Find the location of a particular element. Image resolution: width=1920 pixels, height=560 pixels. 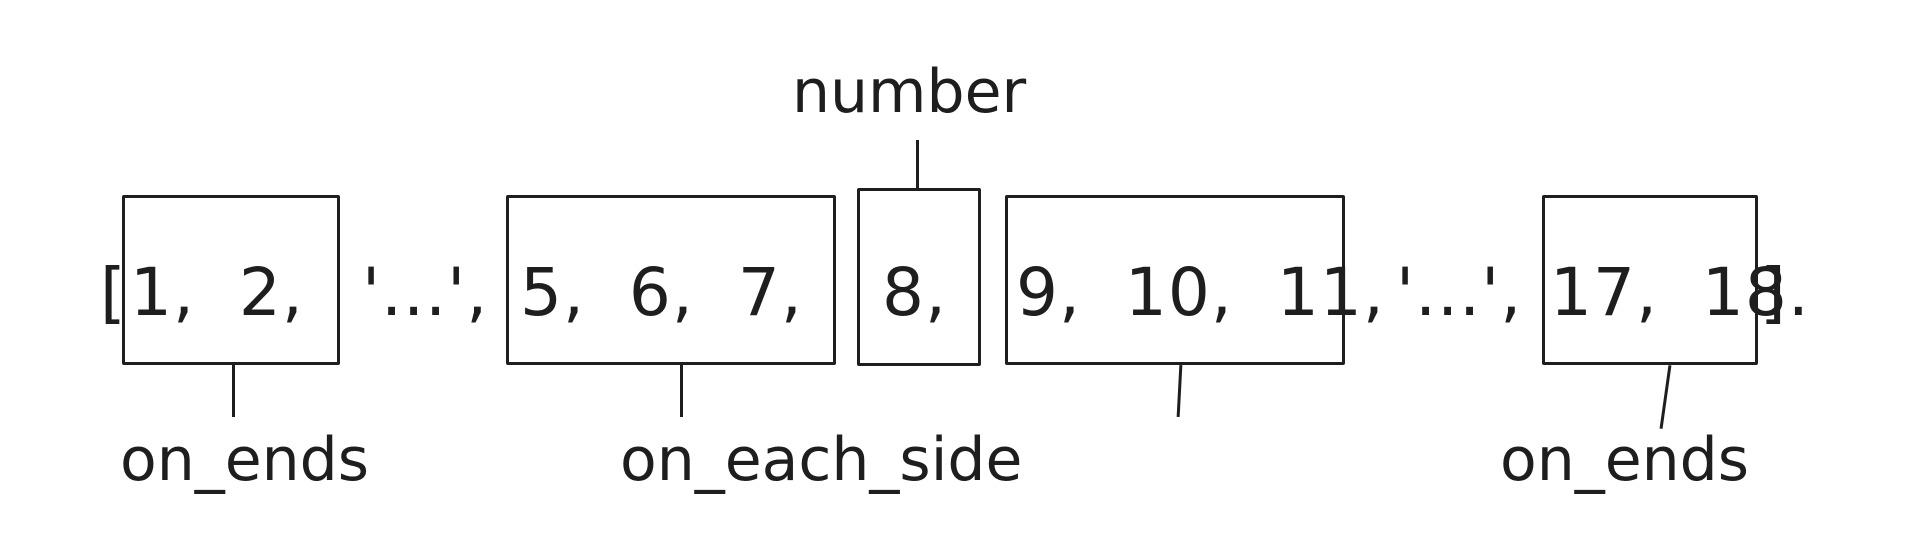

right-ends-connector is located at coordinates (1665, 397).